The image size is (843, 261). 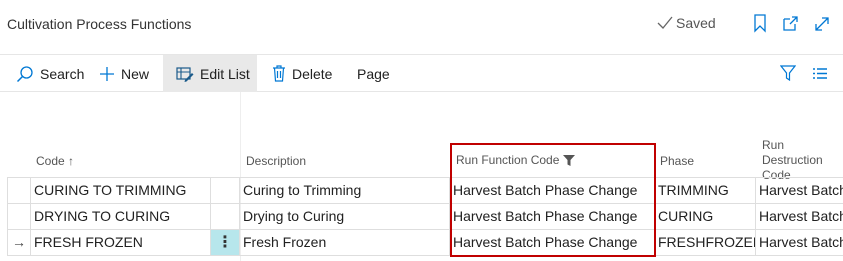 I want to click on edit-list-label: Edit List, so click(x=225, y=73).